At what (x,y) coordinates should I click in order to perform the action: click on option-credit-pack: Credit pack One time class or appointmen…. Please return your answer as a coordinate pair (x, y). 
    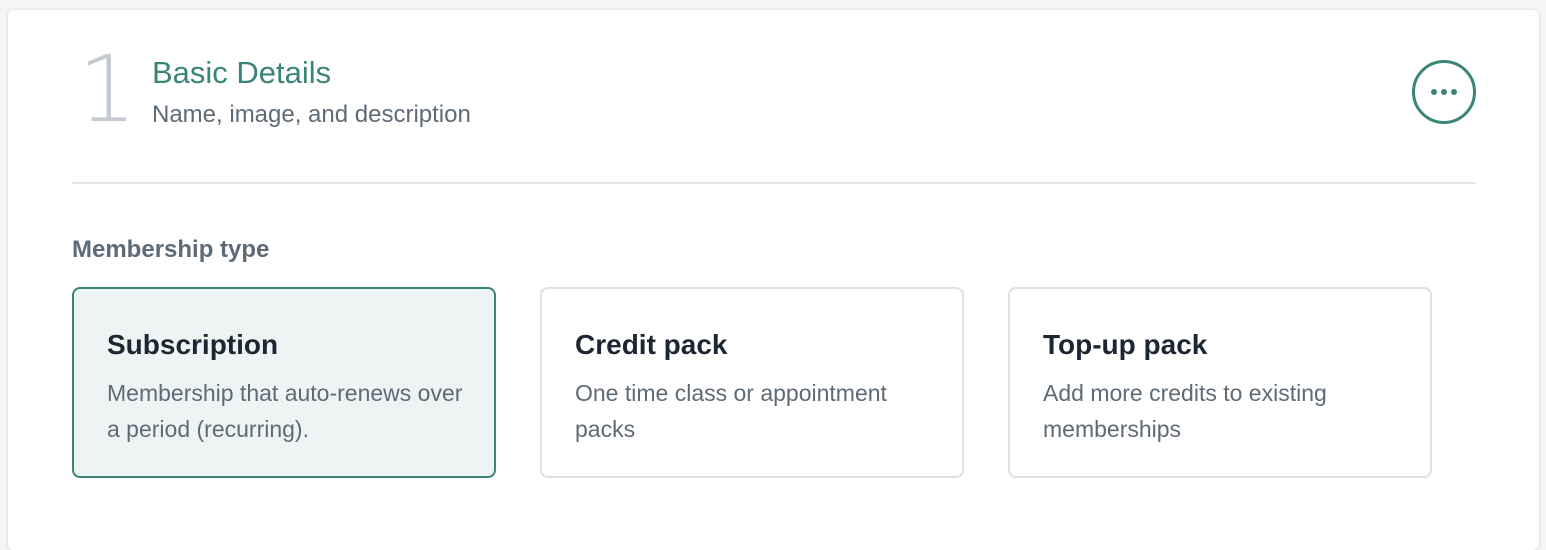
    Looking at the image, I should click on (752, 382).